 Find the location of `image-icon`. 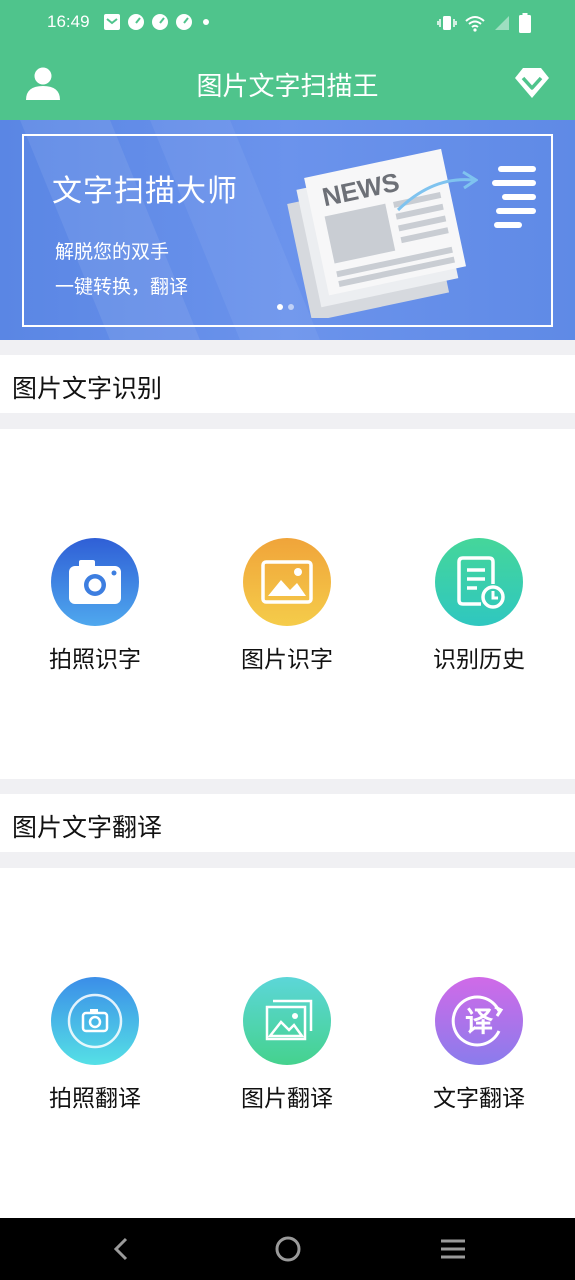

image-icon is located at coordinates (287, 582).